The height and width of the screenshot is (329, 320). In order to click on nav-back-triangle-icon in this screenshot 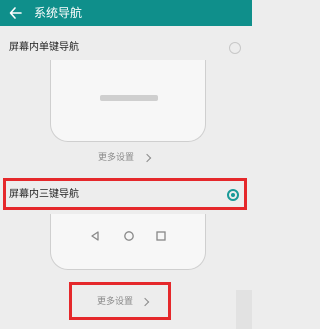, I will do `click(95, 236)`.